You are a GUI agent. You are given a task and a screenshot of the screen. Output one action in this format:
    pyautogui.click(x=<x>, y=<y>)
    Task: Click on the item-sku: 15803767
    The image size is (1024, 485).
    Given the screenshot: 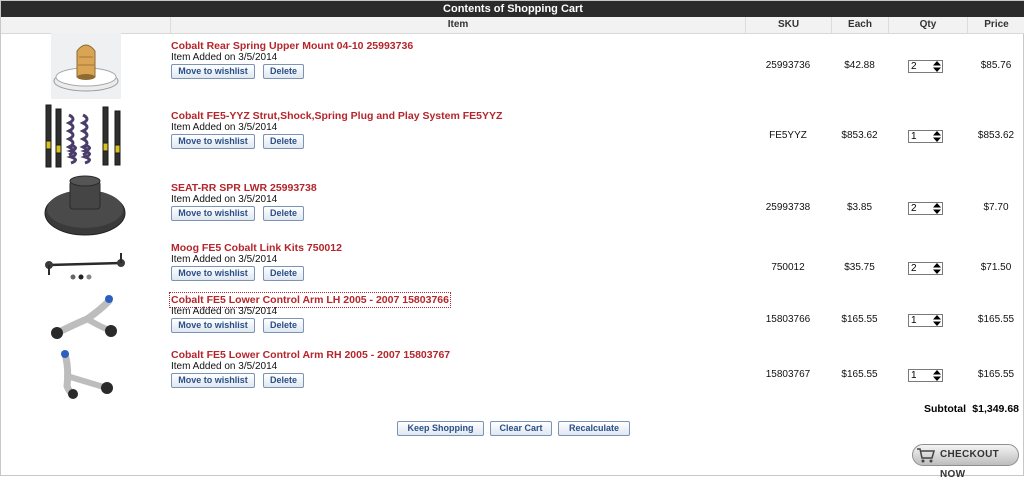 What is the action you would take?
    pyautogui.click(x=788, y=374)
    